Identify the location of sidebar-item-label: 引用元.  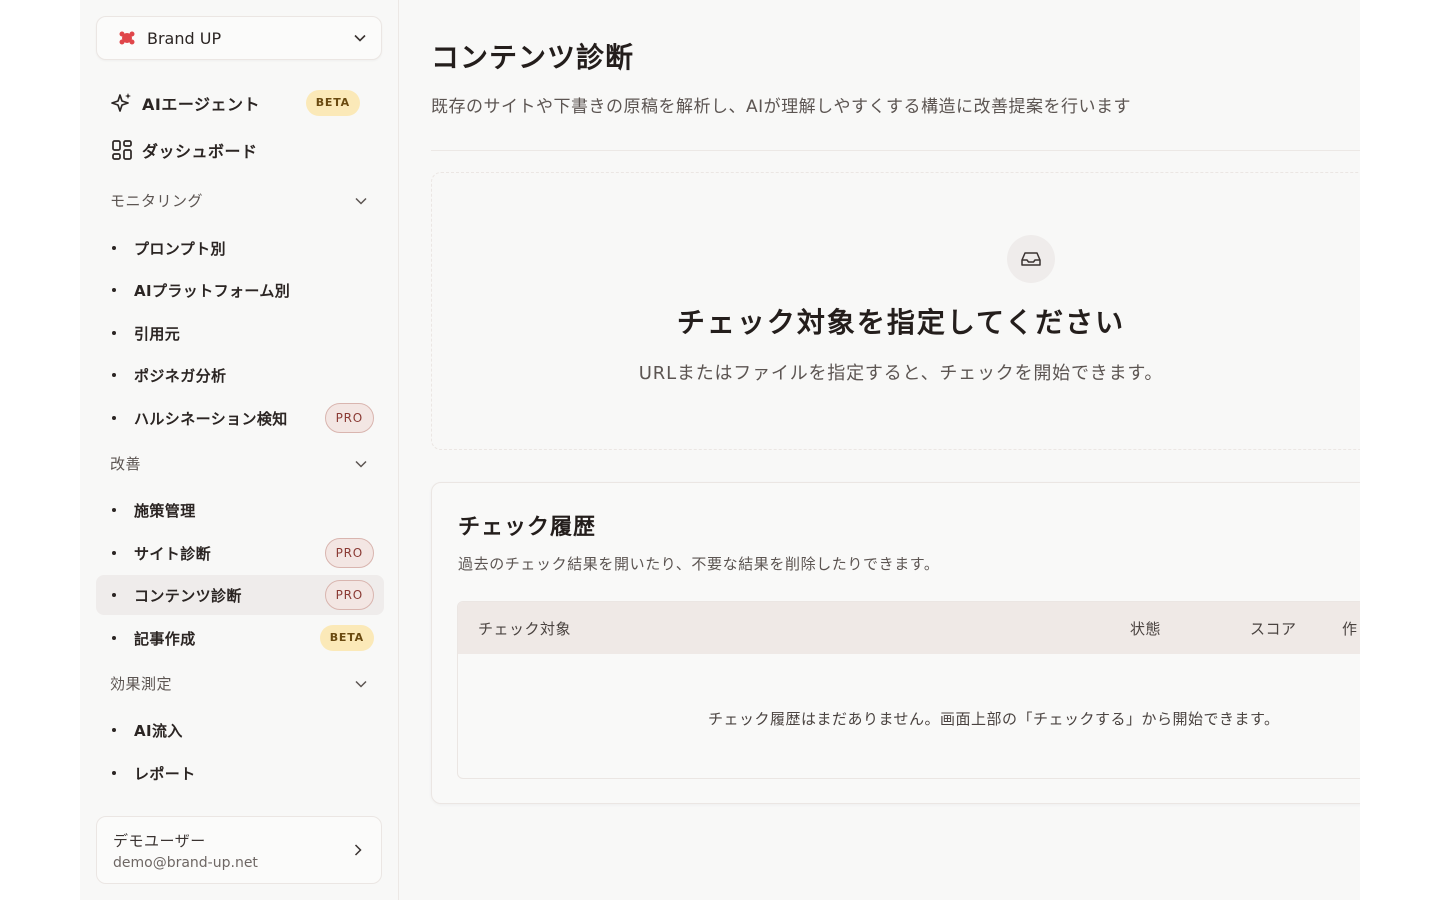
(157, 333).